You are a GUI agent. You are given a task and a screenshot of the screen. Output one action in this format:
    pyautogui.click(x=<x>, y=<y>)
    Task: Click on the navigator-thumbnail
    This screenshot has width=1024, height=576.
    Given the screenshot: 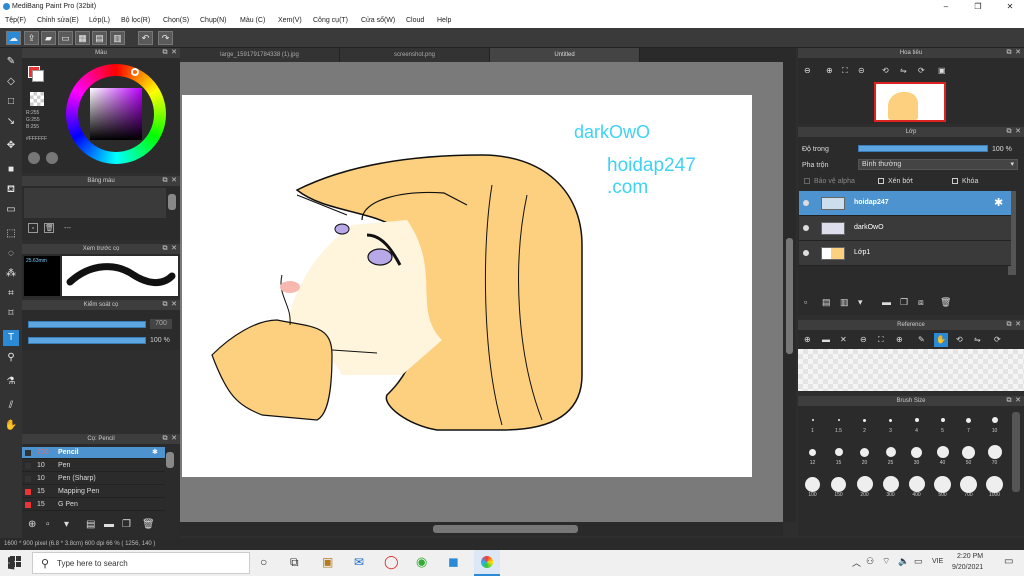 What is the action you would take?
    pyautogui.click(x=910, y=102)
    